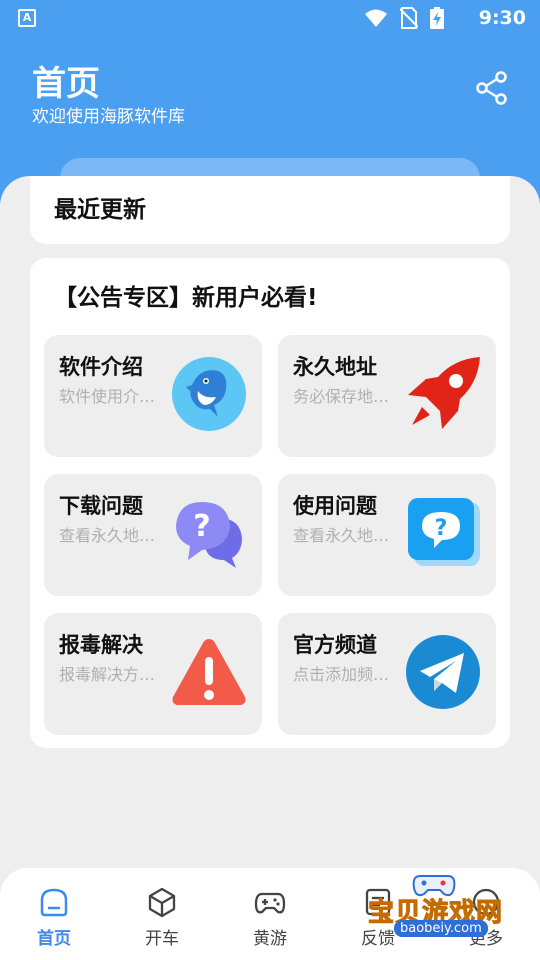 This screenshot has width=540, height=960. I want to click on nav-label: 开车, so click(162, 939).